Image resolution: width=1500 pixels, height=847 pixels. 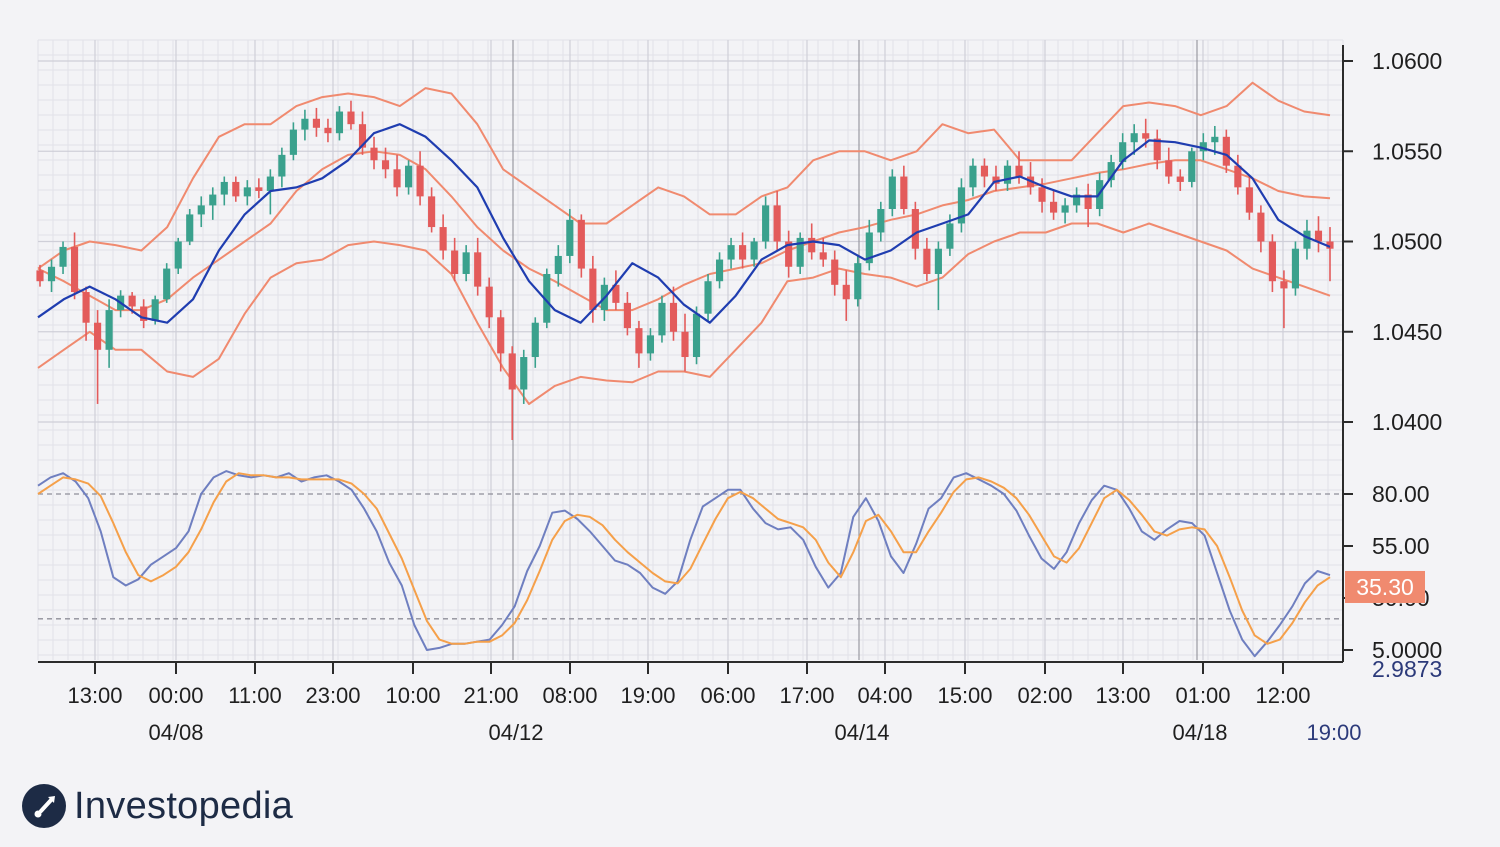 I want to click on investopedia-logo: Investopedia, so click(x=157, y=806).